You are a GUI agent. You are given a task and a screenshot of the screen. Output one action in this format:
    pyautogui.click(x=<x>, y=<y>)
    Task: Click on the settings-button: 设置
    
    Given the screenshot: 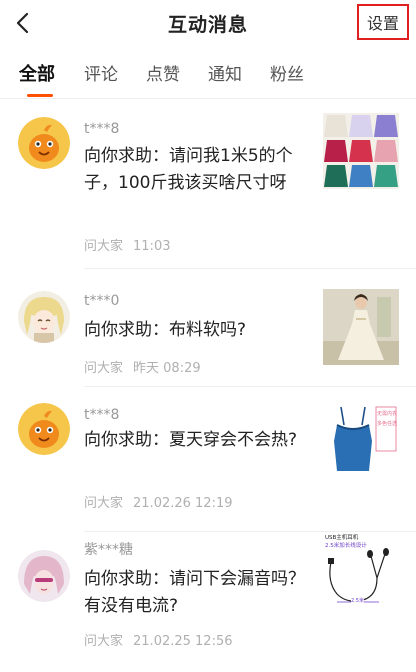 What is the action you would take?
    pyautogui.click(x=383, y=22)
    